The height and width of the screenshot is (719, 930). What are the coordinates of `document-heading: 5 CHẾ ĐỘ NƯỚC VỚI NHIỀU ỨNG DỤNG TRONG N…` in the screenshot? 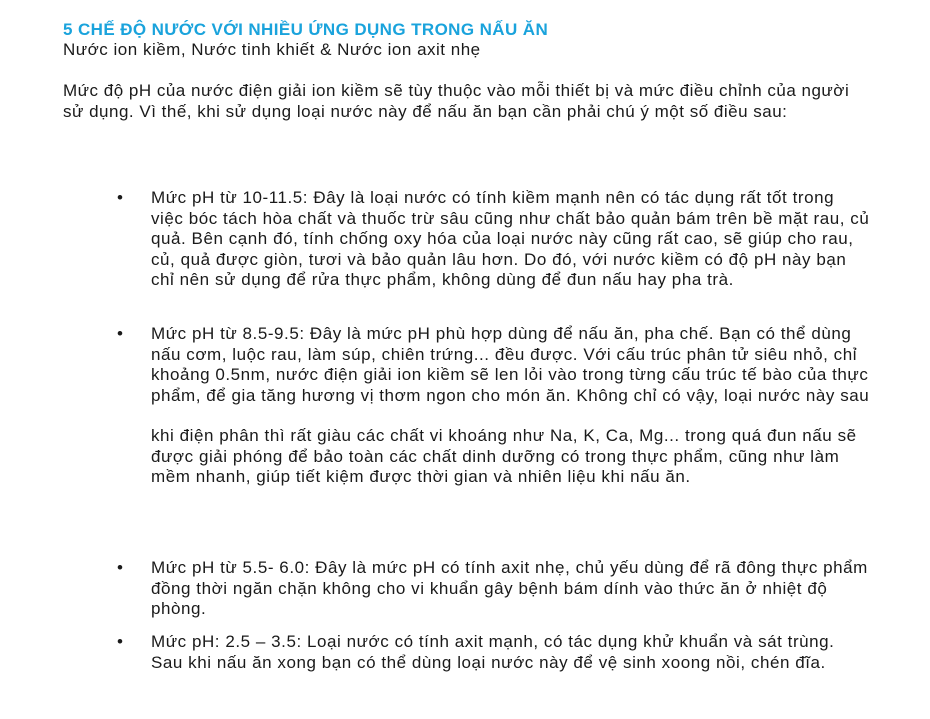 It's located at (306, 29).